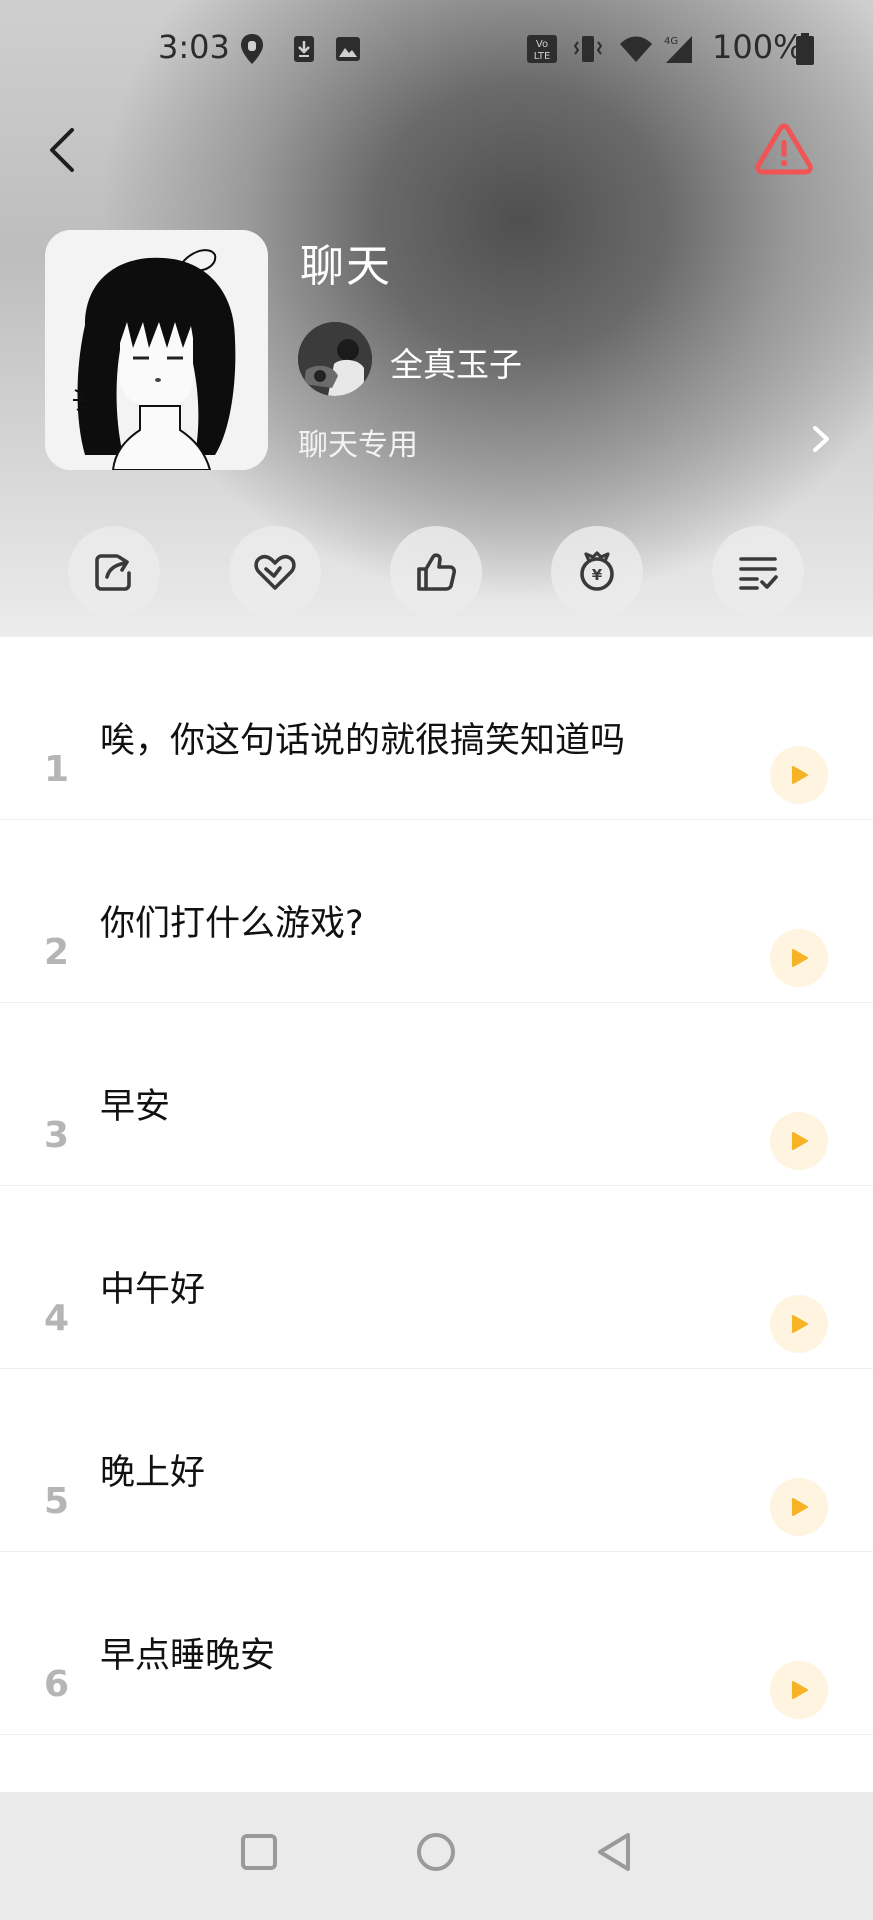 This screenshot has height=1920, width=873. What do you see at coordinates (232, 924) in the screenshot?
I see `track-title: 你们打什么游戏?` at bounding box center [232, 924].